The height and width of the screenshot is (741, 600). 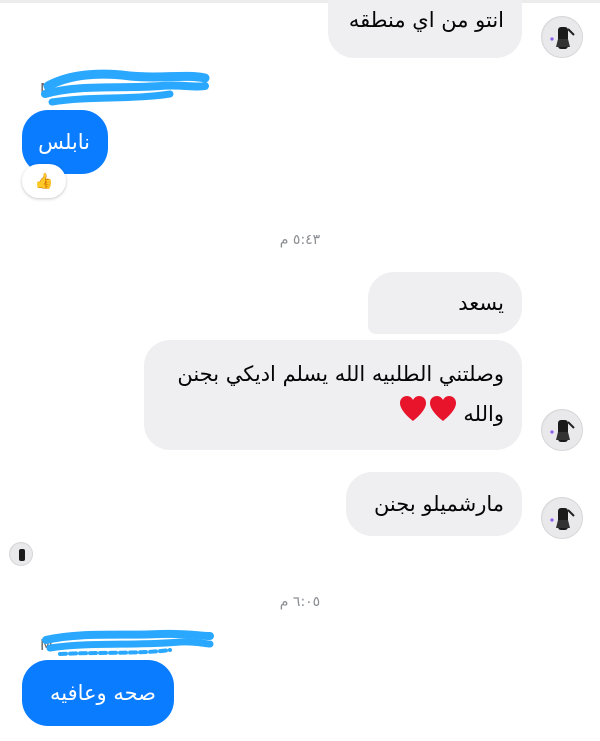 I want to click on message-text-line: والله, so click(x=334, y=415).